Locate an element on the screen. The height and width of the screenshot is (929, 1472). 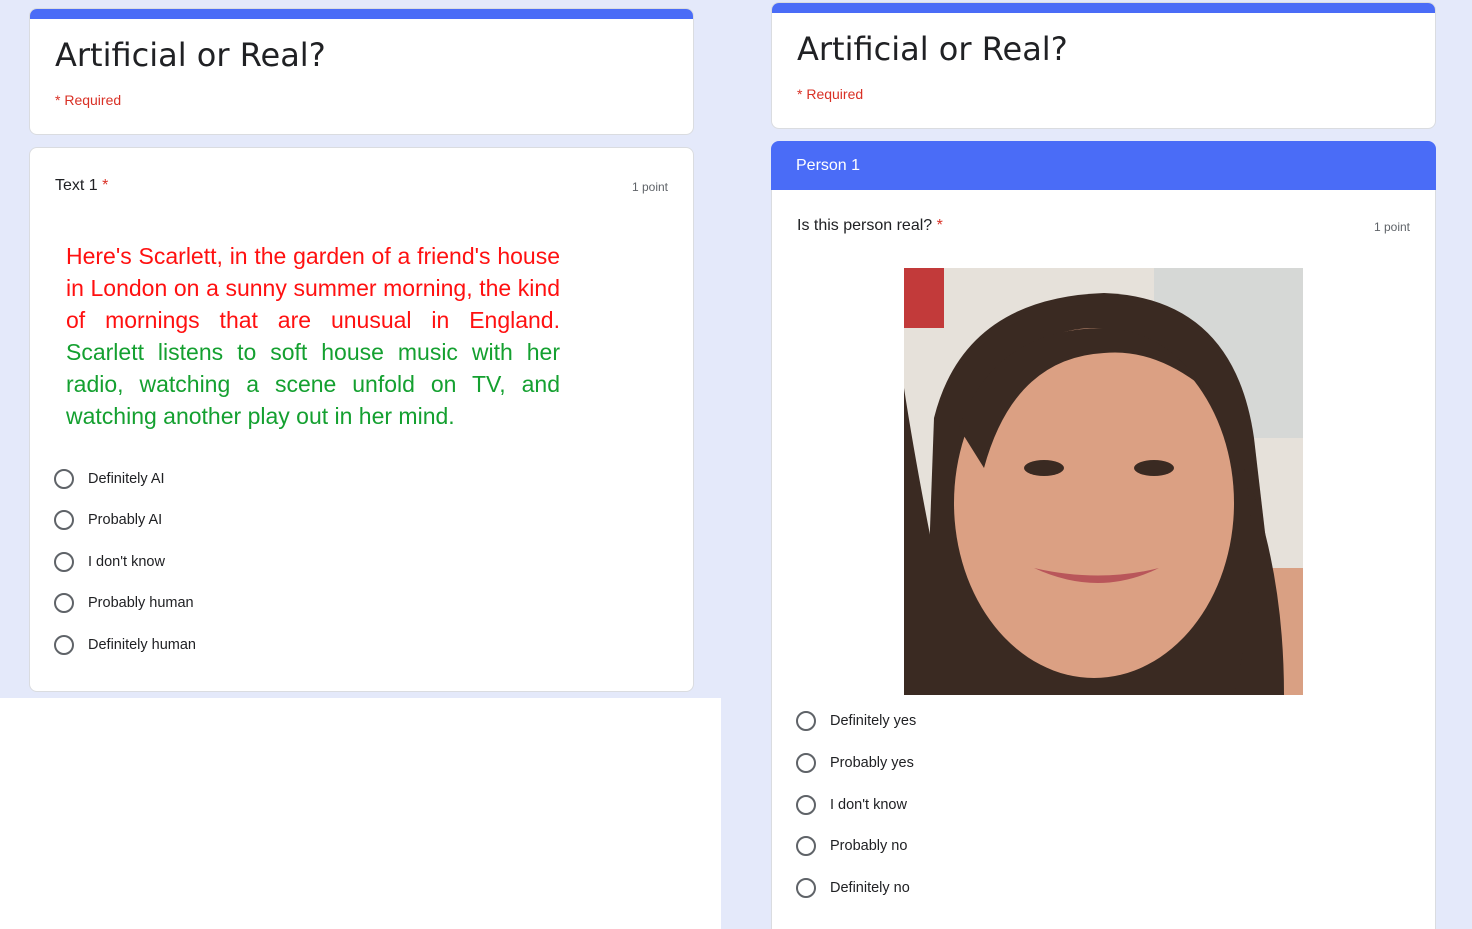
right-title-card: Artificial or Real? * Required is located at coordinates (1103, 65).